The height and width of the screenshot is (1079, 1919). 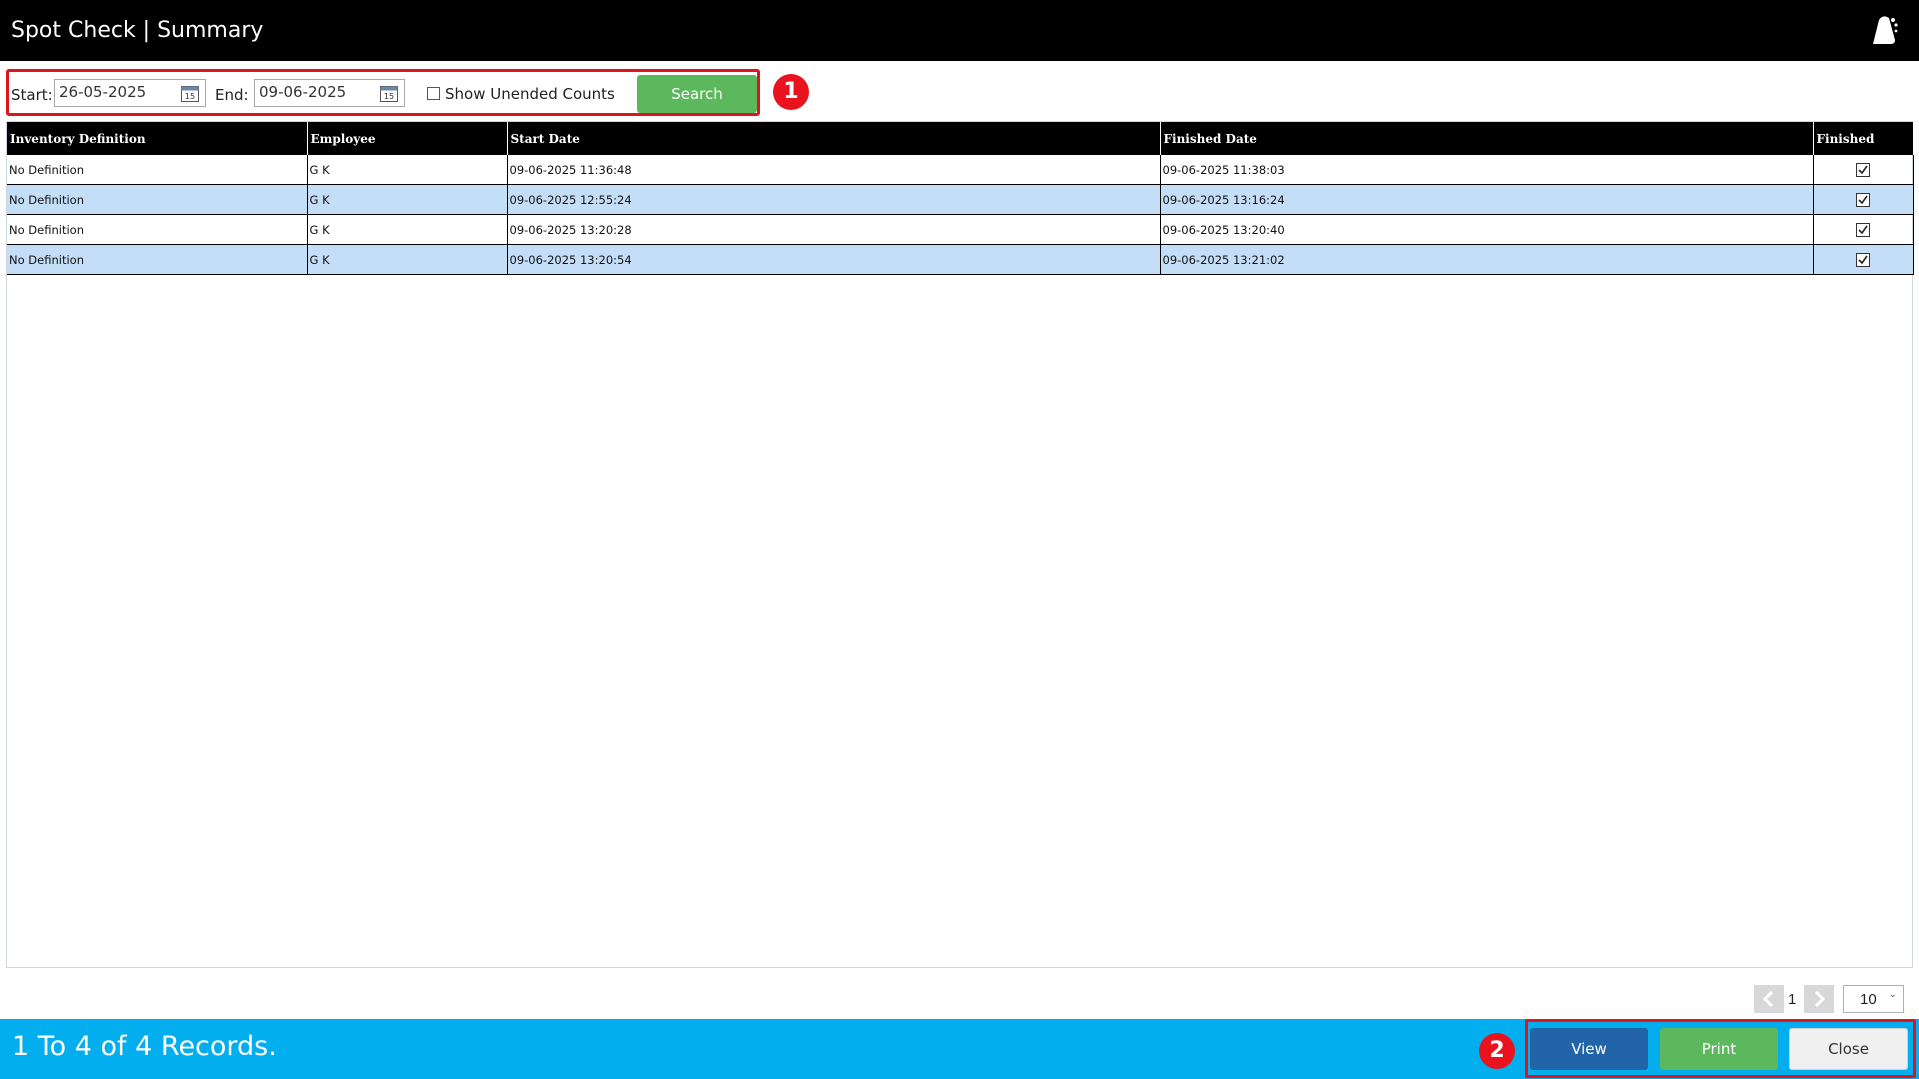 I want to click on chevron-right-icon, so click(x=1820, y=999).